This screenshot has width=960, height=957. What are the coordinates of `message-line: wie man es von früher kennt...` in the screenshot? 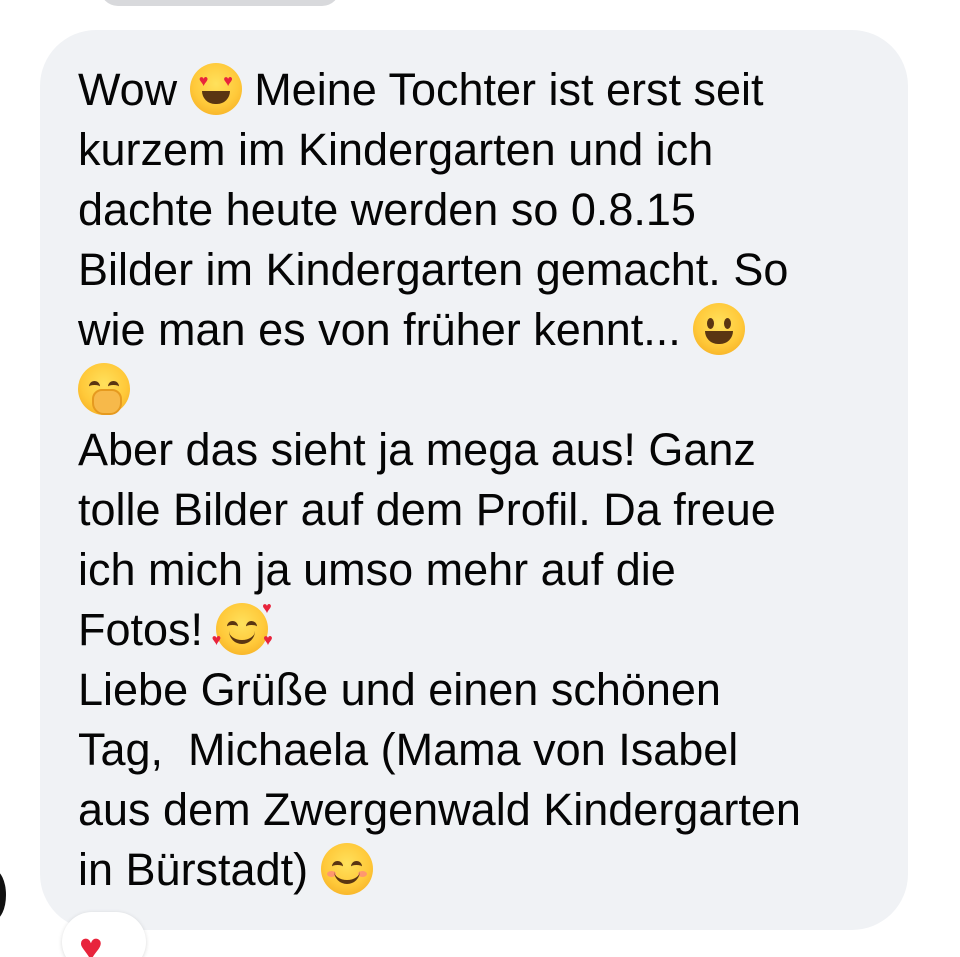 It's located at (478, 330).